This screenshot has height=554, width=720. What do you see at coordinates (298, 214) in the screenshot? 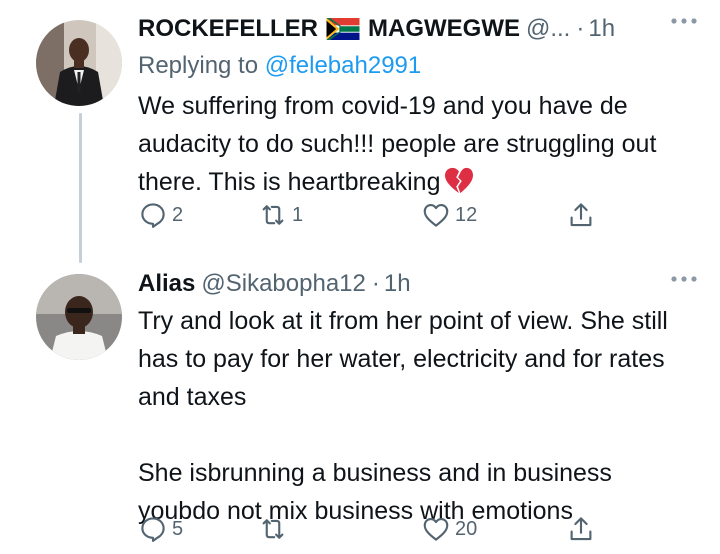
I see `retweet-count: 1` at bounding box center [298, 214].